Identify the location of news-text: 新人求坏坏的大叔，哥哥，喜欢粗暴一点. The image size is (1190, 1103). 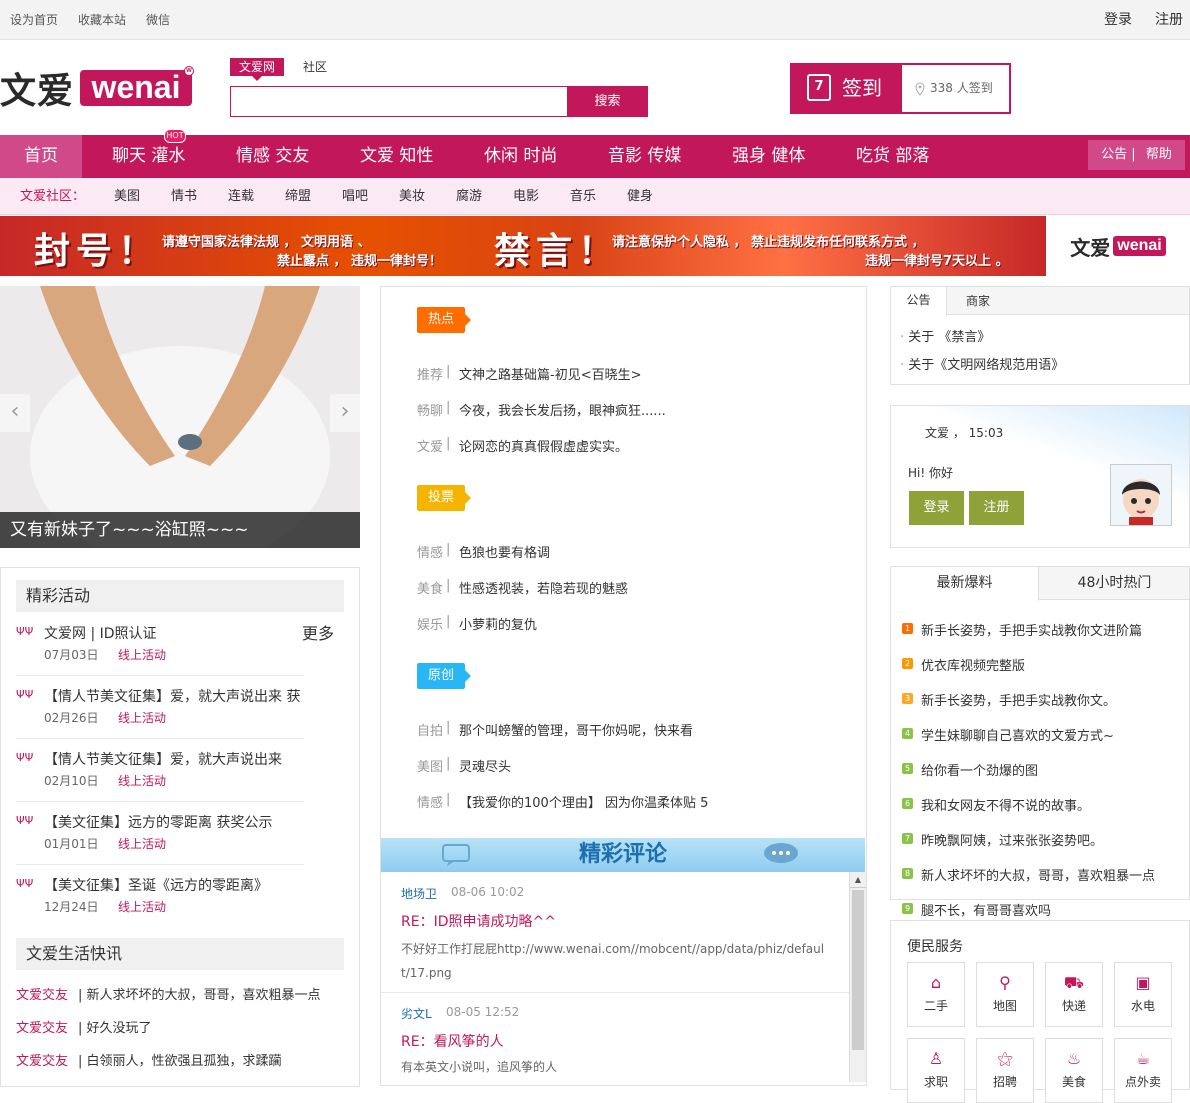
(204, 995).